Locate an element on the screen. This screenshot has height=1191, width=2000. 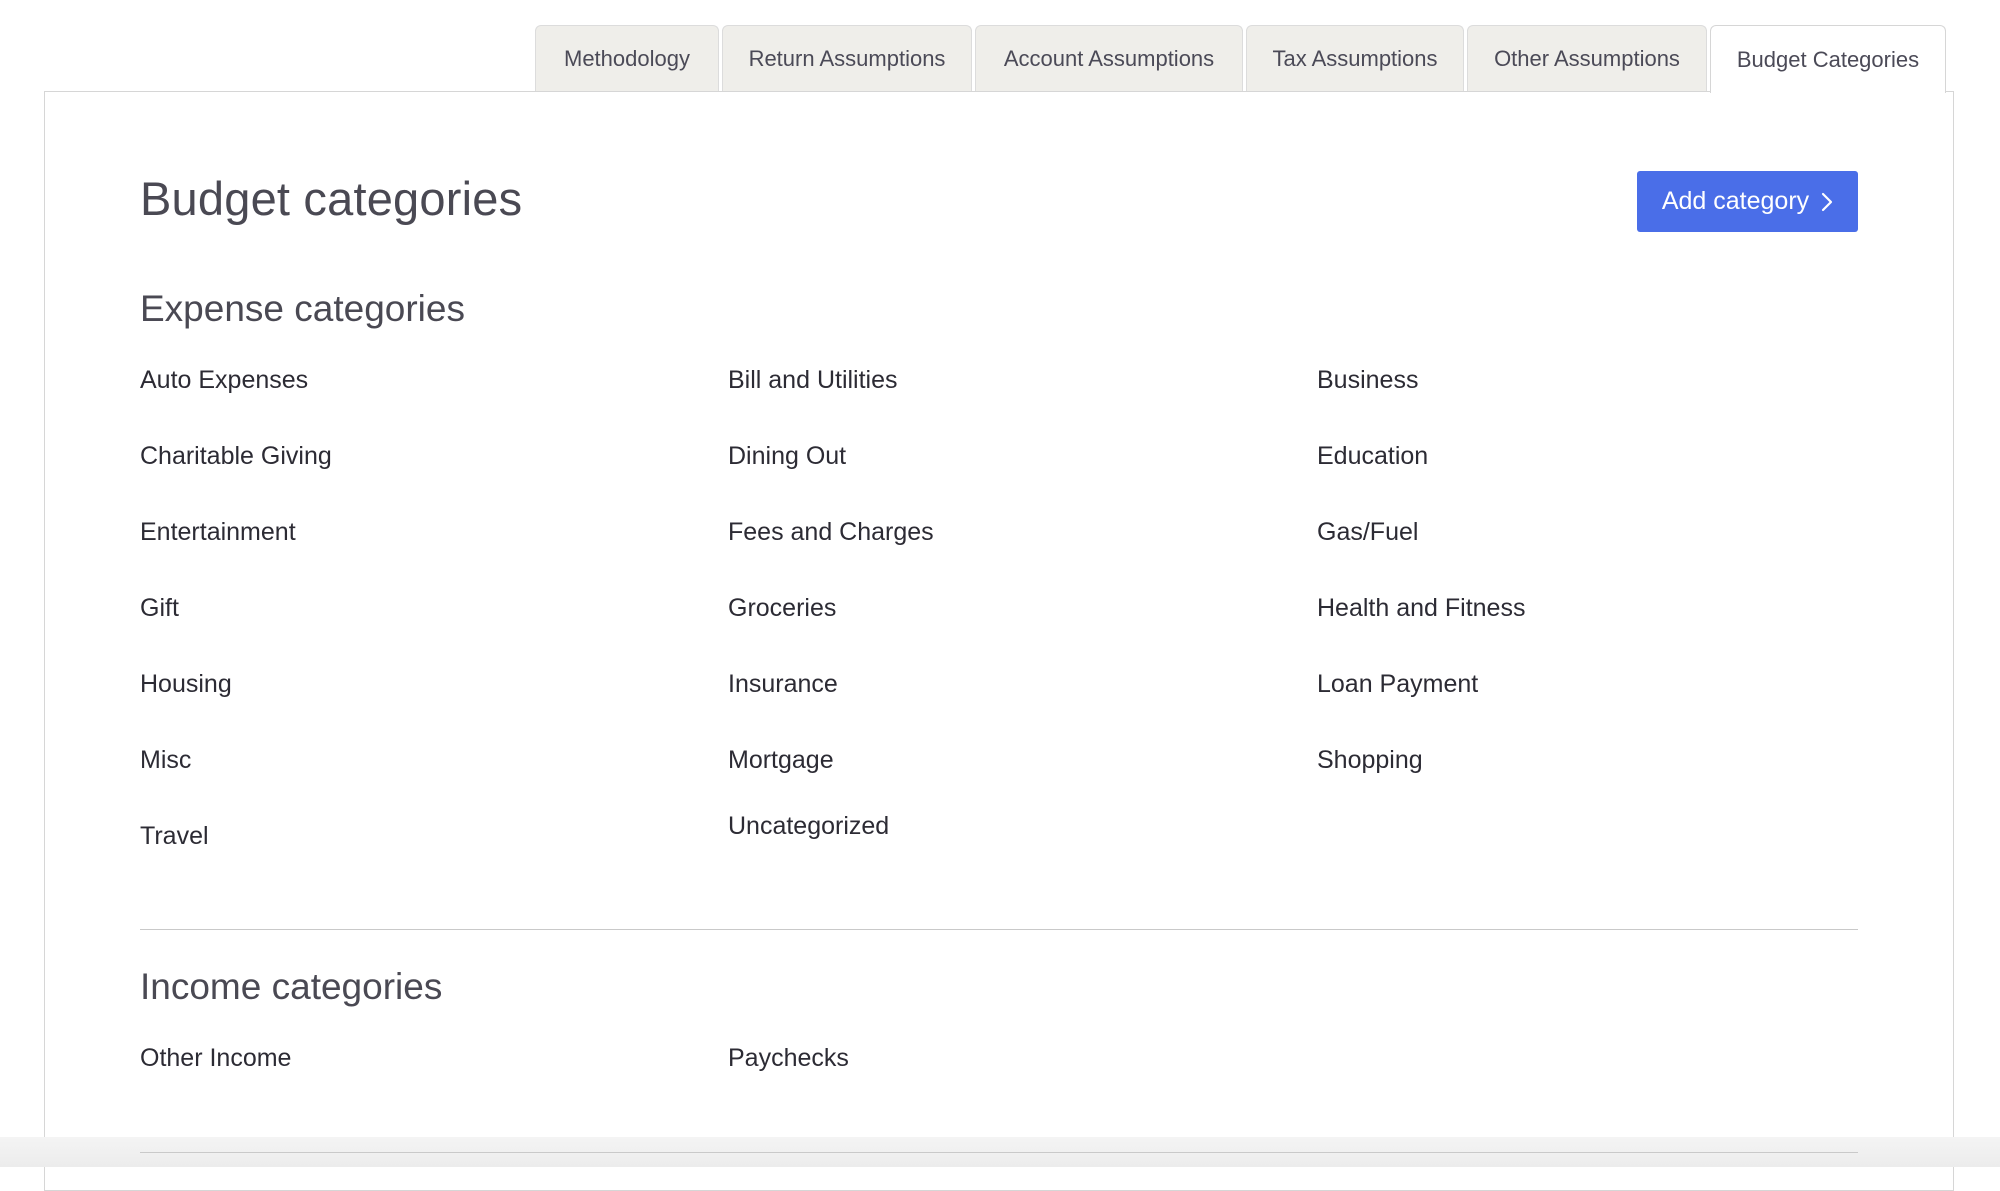
tab-return-assumptions: Return Assumptions is located at coordinates (847, 58).